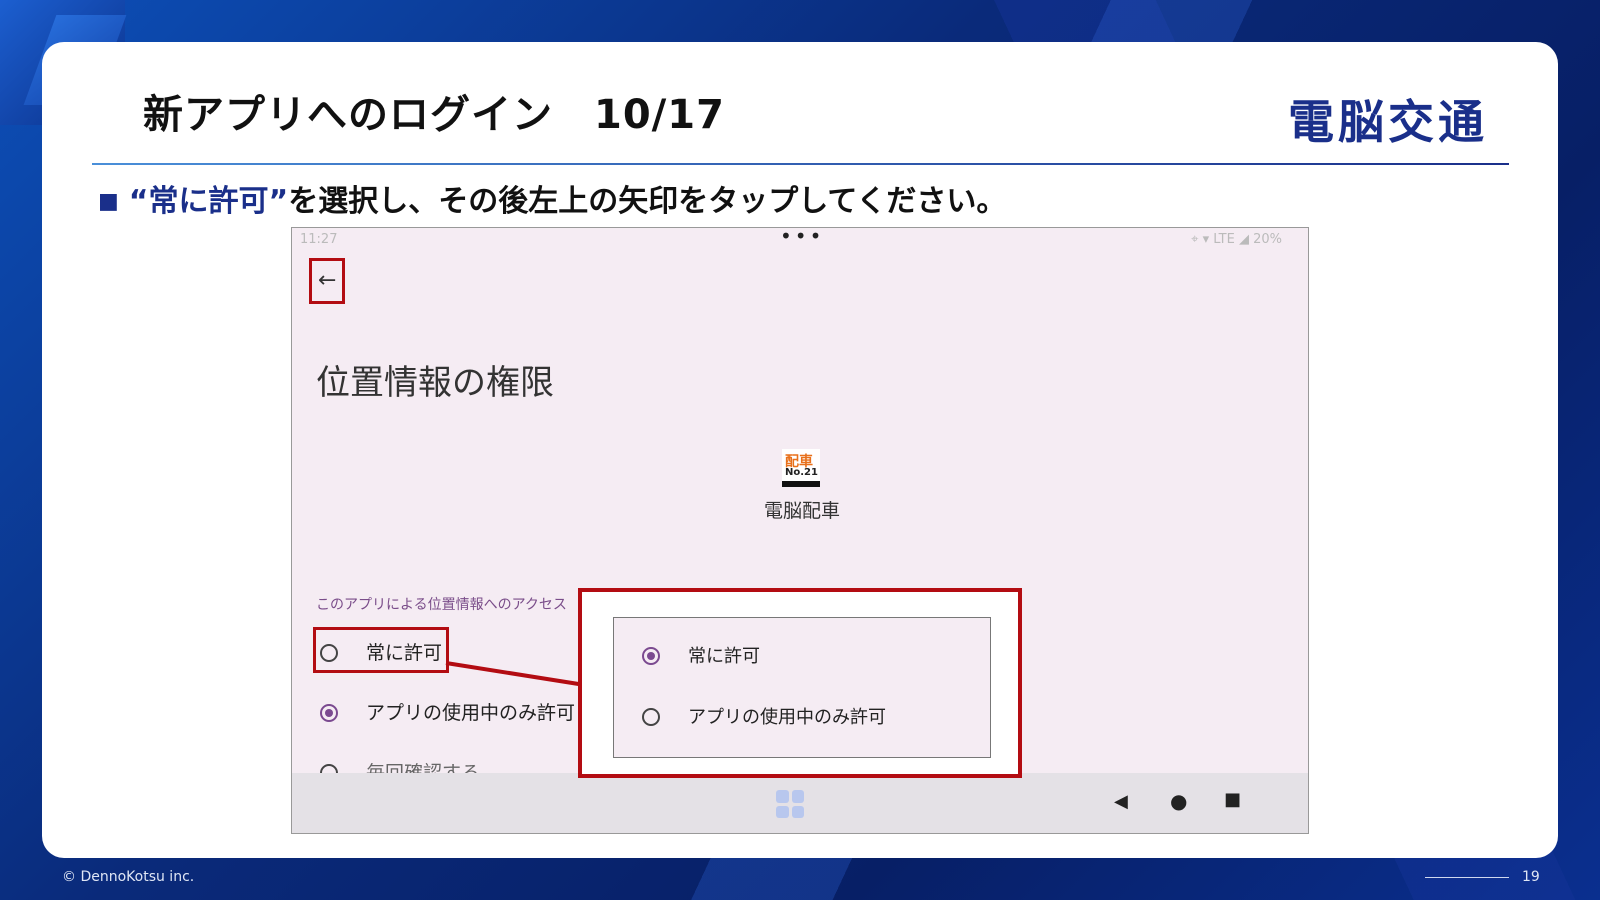 The width and height of the screenshot is (1600, 900). I want to click on nav-recent-icon: ■, so click(1232, 799).